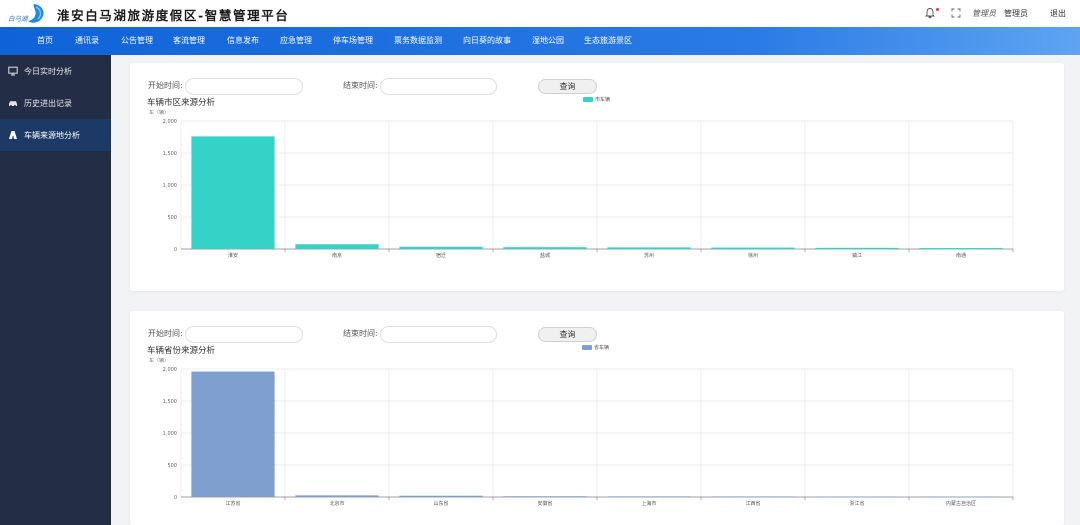 The height and width of the screenshot is (525, 1080). Describe the element at coordinates (232, 503) in the screenshot. I see `x-tick-label: 江苏省` at that location.